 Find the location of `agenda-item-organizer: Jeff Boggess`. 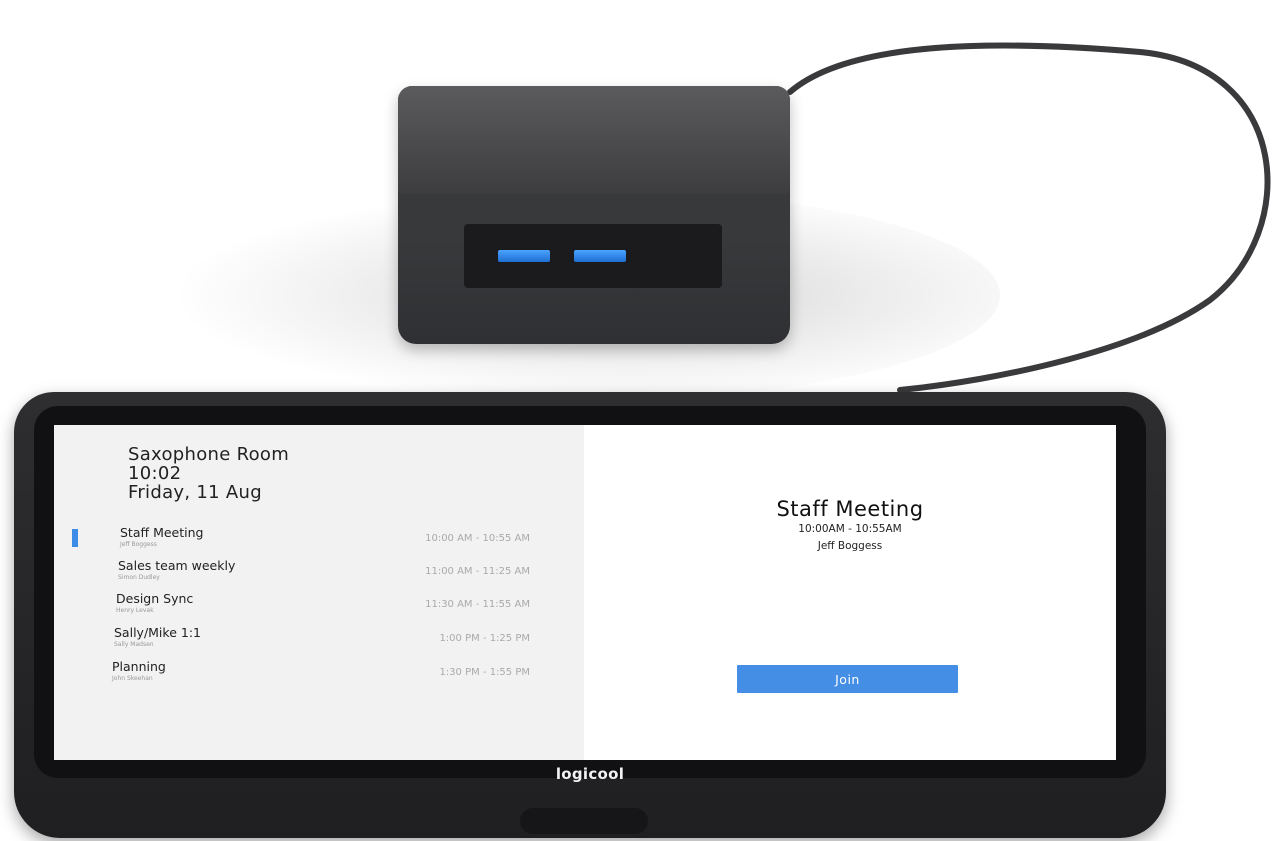

agenda-item-organizer: Jeff Boggess is located at coordinates (138, 544).